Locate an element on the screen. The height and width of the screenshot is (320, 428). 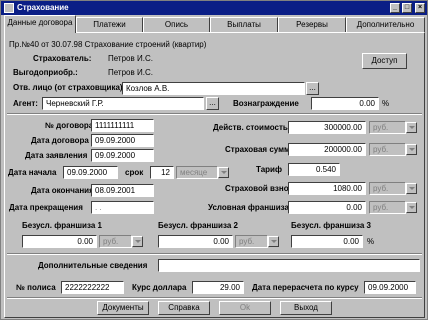
premium-label: Страховой взнос is located at coordinates (259, 188).